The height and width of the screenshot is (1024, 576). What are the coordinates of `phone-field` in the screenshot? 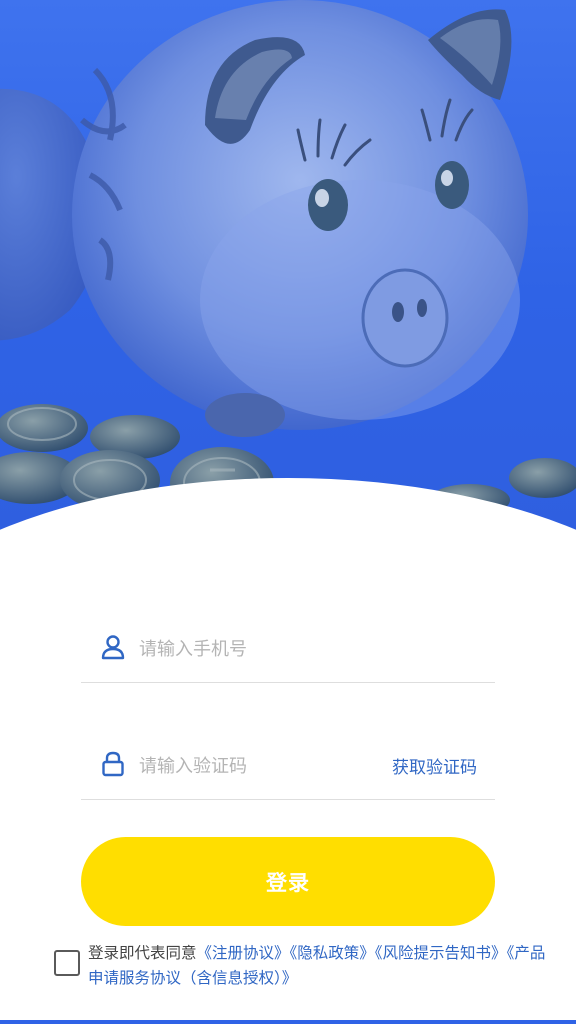 It's located at (288, 647).